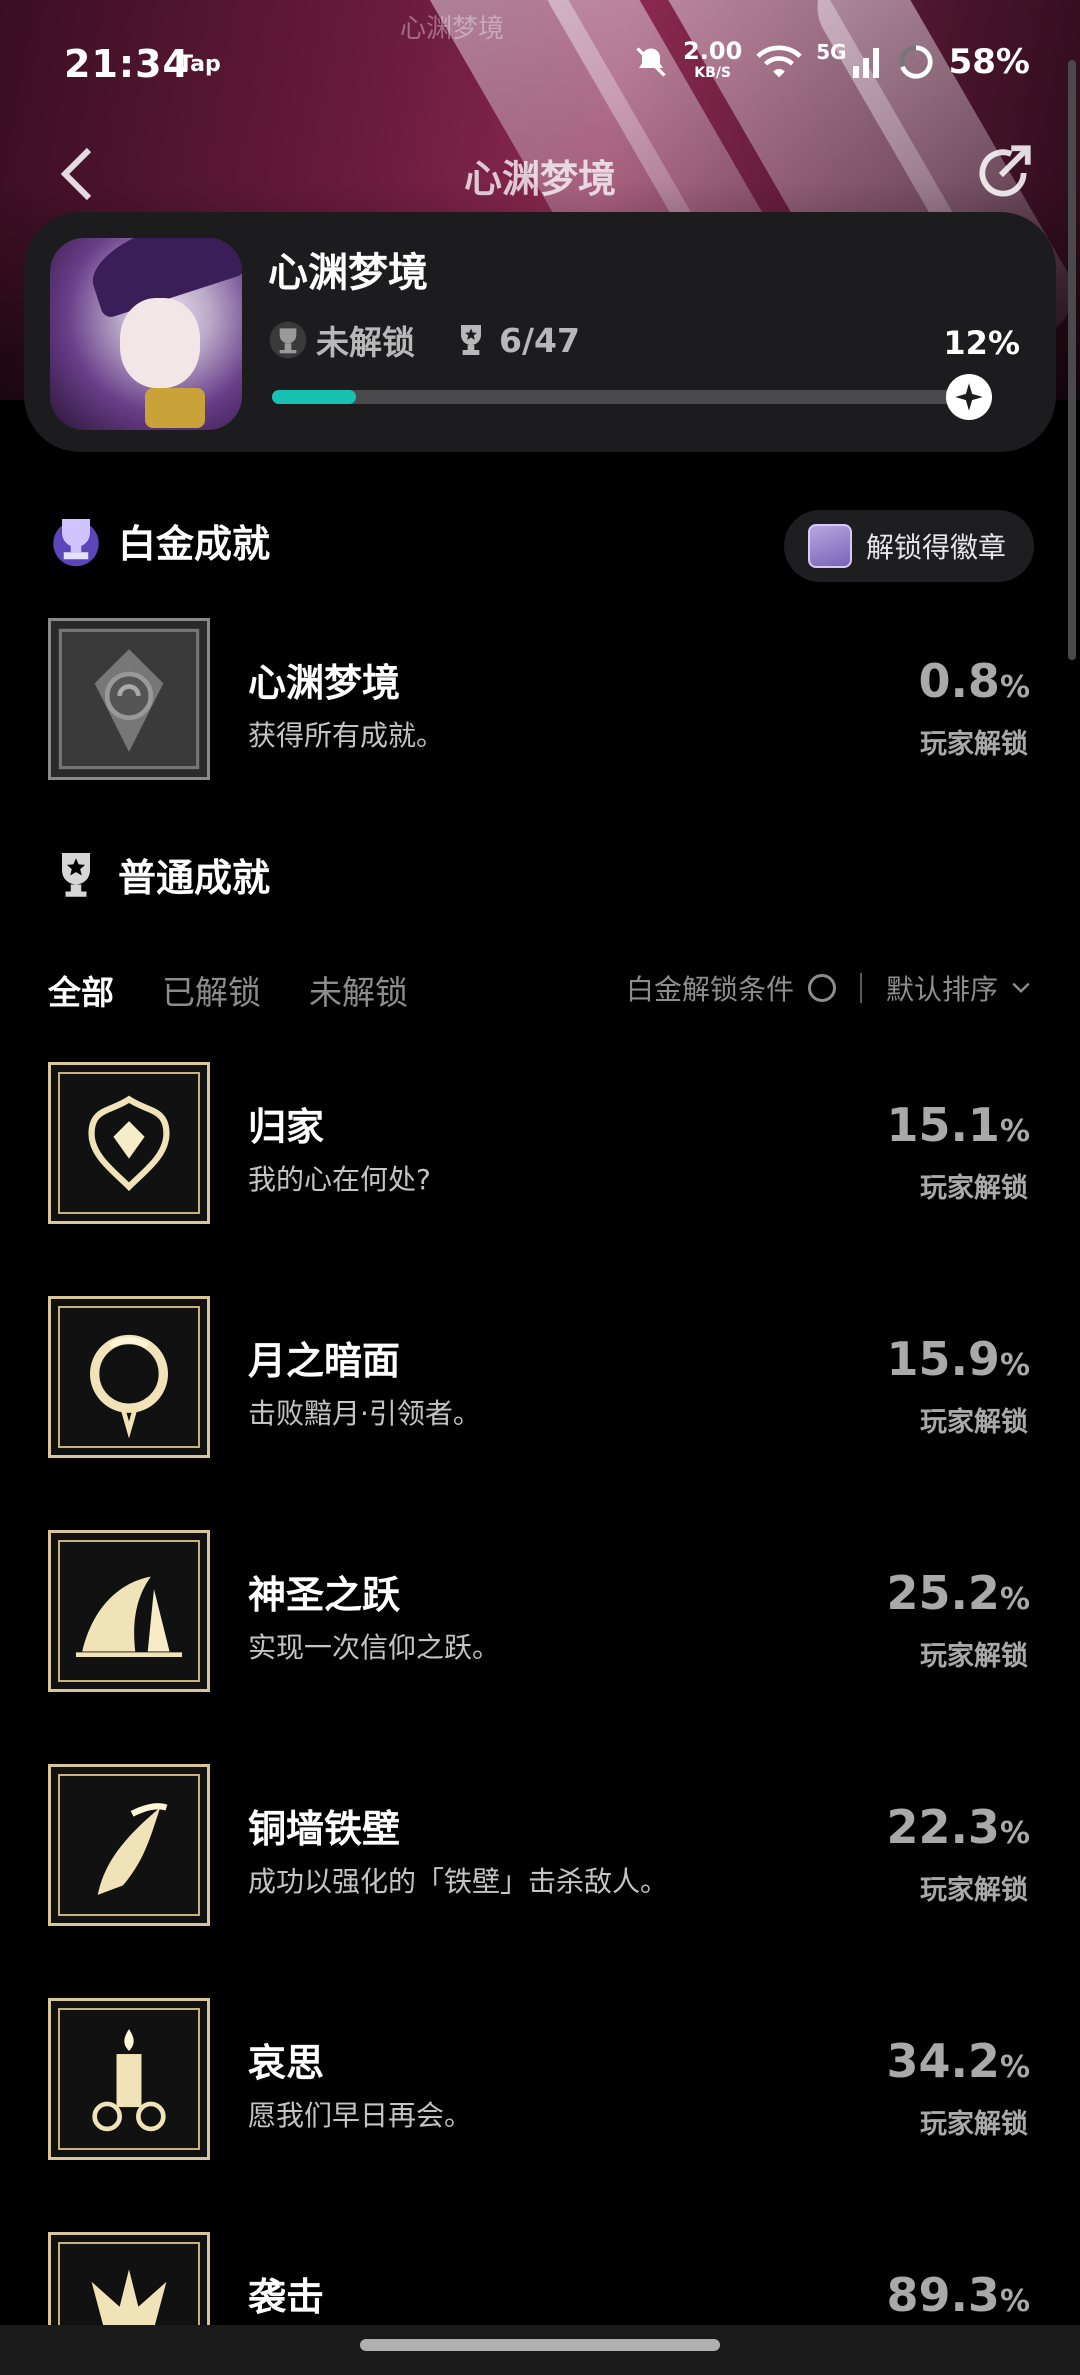 The height and width of the screenshot is (2375, 1080). What do you see at coordinates (374, 1647) in the screenshot?
I see `achievement-desc: 实现一次信仰之跃。` at bounding box center [374, 1647].